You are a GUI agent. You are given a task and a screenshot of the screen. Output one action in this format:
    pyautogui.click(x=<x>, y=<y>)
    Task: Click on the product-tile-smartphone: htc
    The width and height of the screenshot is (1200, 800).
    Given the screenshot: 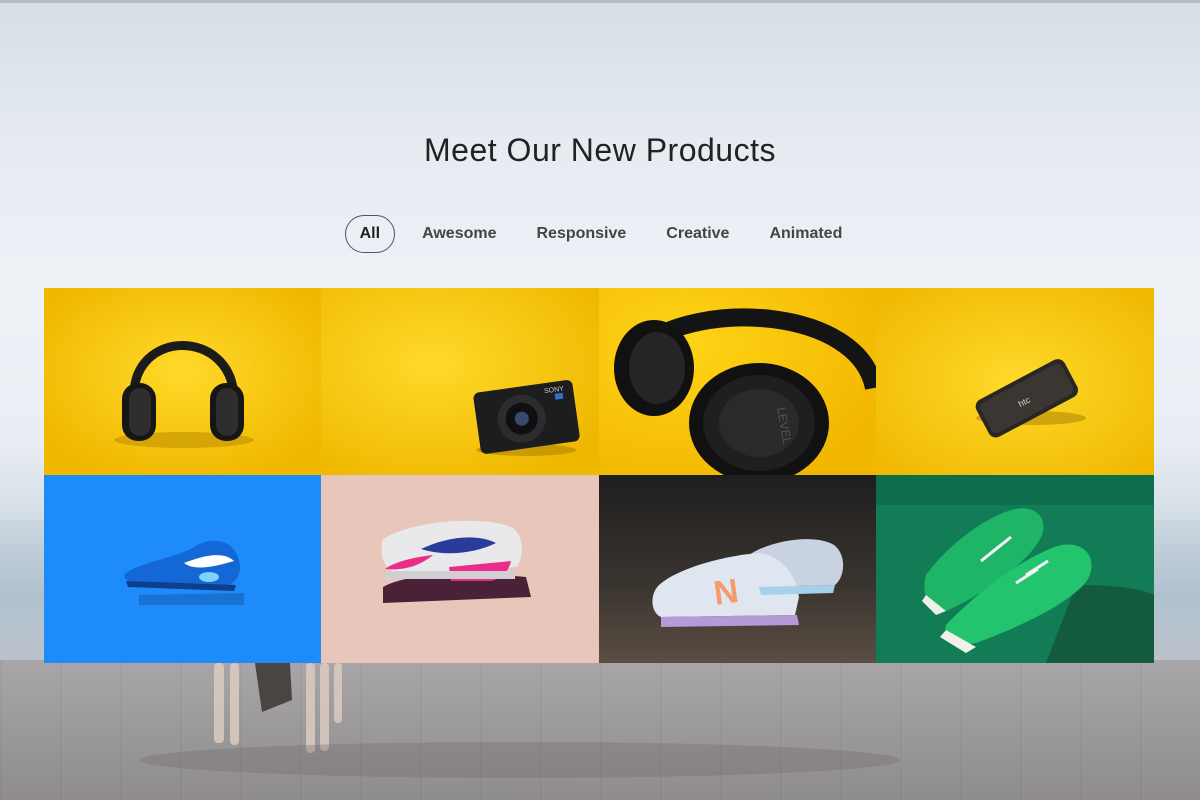 What is the action you would take?
    pyautogui.click(x=1015, y=381)
    